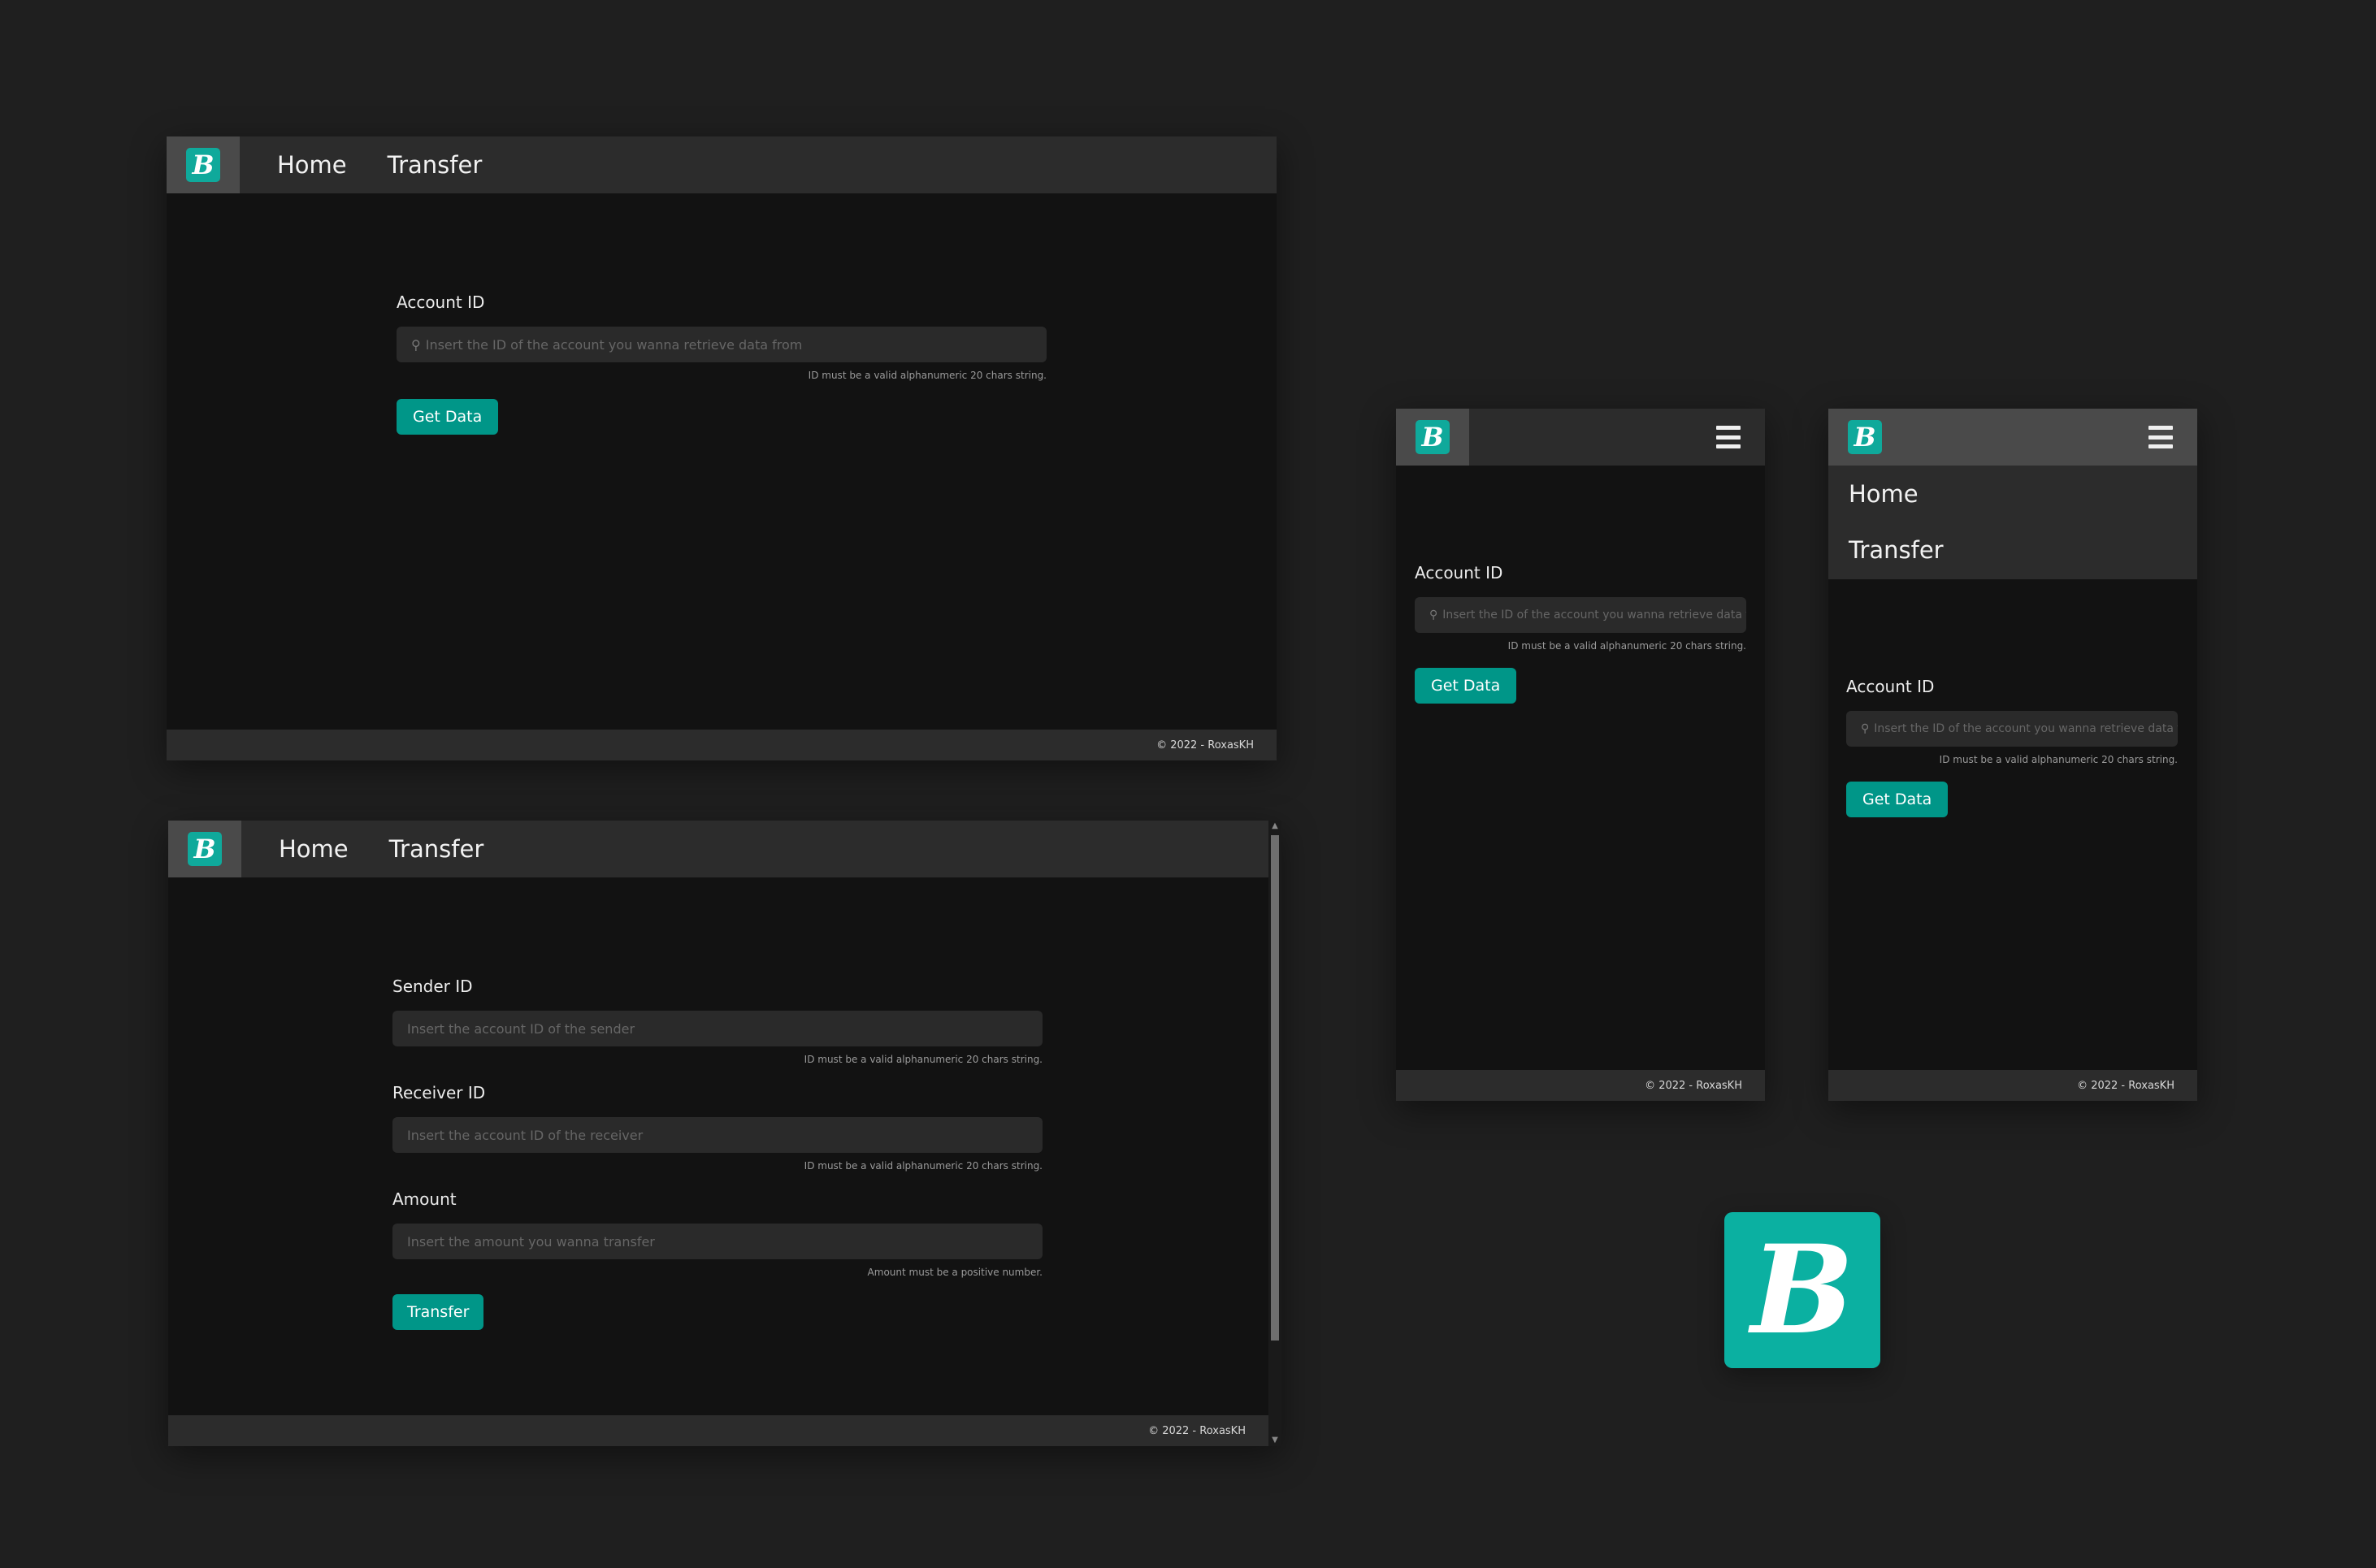 Image resolution: width=2376 pixels, height=1568 pixels. Describe the element at coordinates (955, 1272) in the screenshot. I see `amount-help: Amount must be a positive number.` at that location.